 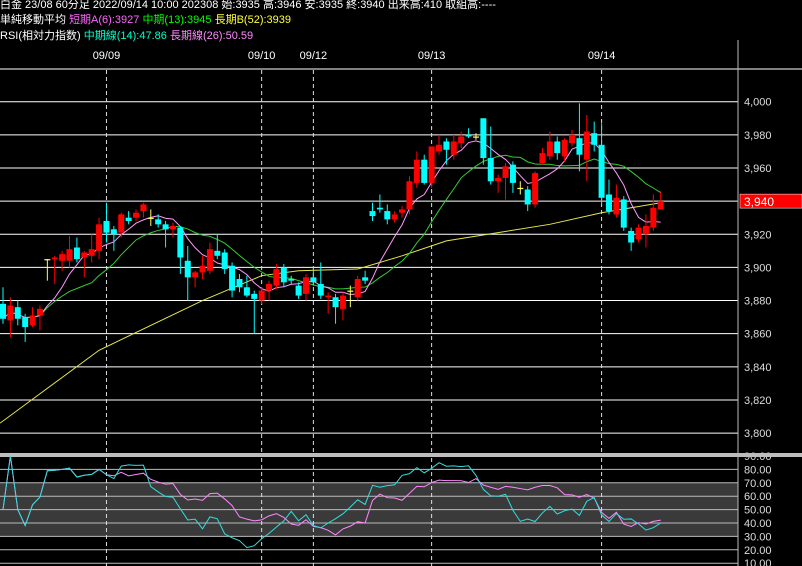 What do you see at coordinates (758, 537) in the screenshot?
I see `rsi-tick-label: 30.00` at bounding box center [758, 537].